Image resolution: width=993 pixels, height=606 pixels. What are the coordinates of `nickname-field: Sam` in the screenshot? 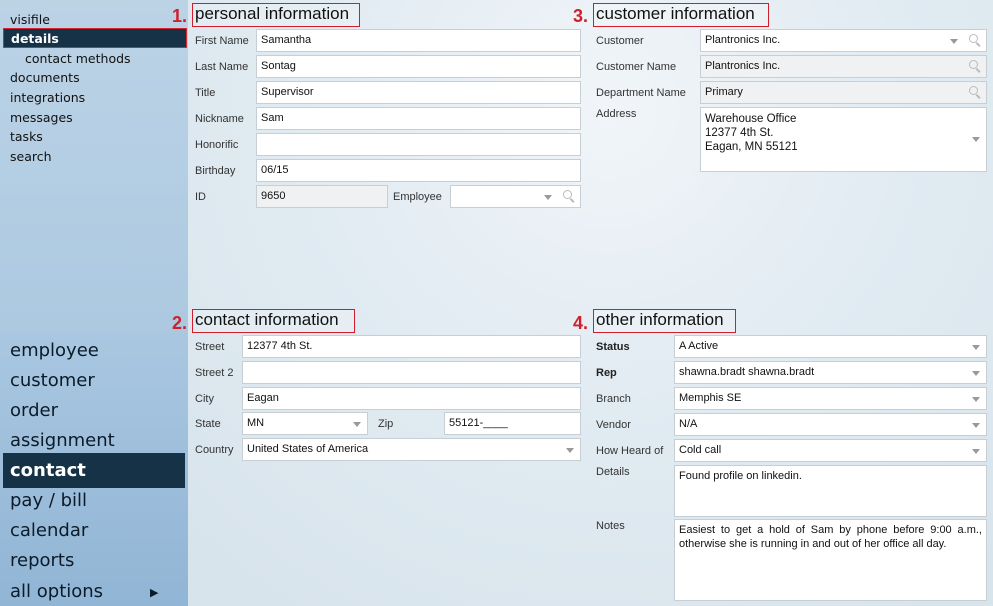 It's located at (418, 118).